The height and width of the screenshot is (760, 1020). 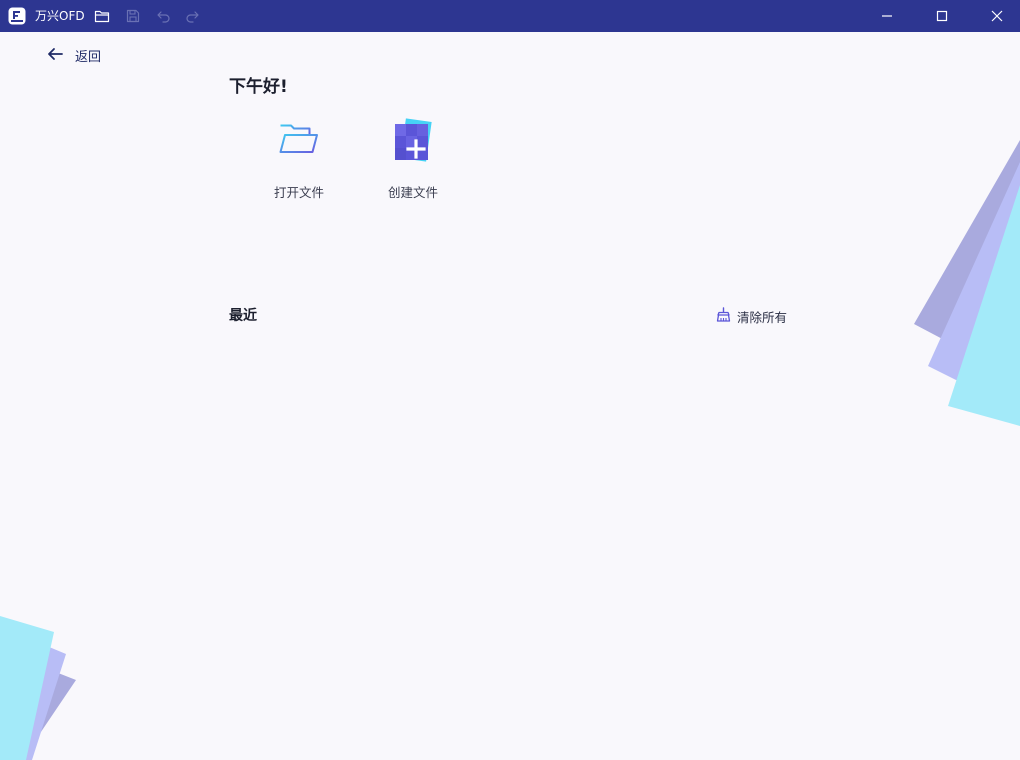 I want to click on broom-icon, so click(x=723, y=314).